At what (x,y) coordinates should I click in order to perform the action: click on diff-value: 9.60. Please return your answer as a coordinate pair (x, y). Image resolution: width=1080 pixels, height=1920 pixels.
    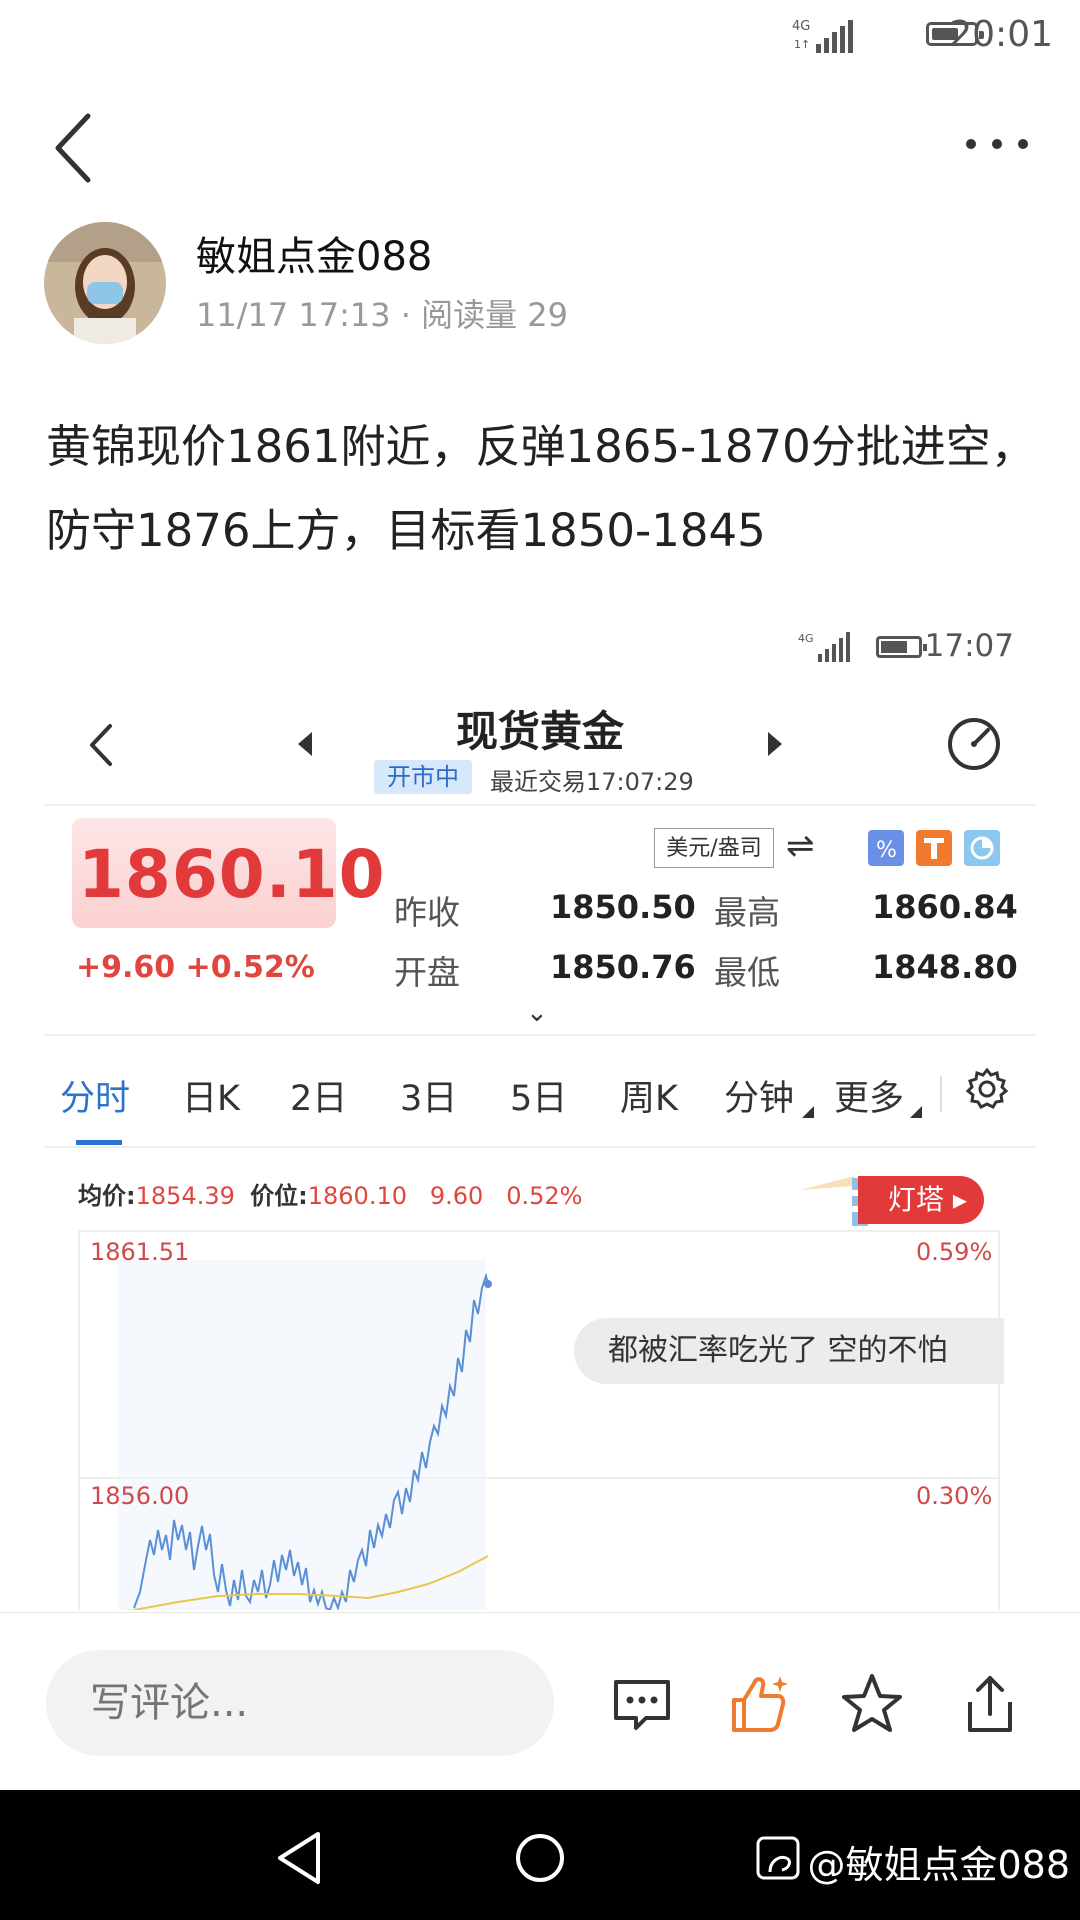
    Looking at the image, I should click on (456, 1196).